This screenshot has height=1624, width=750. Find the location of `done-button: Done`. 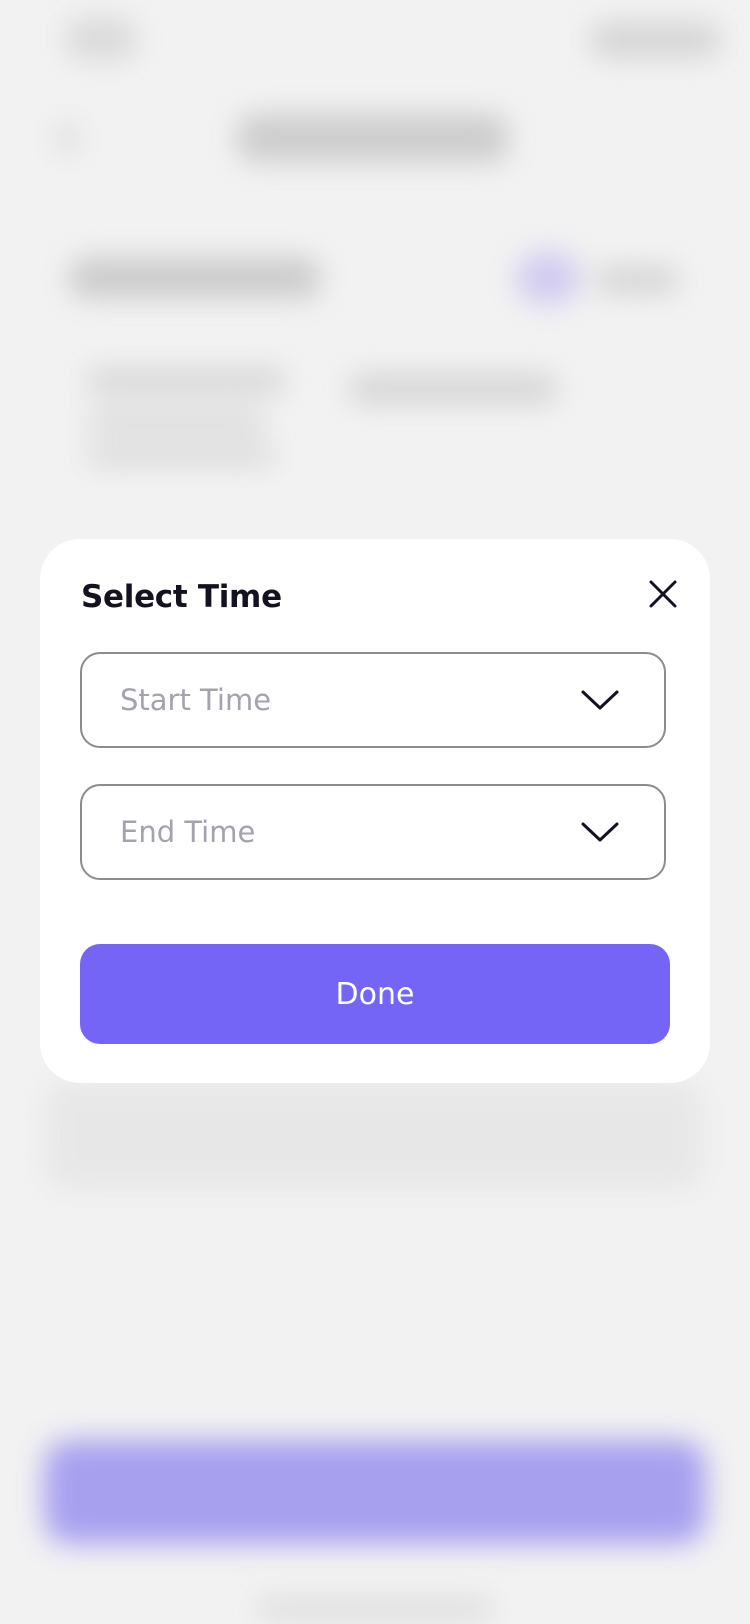

done-button: Done is located at coordinates (375, 994).